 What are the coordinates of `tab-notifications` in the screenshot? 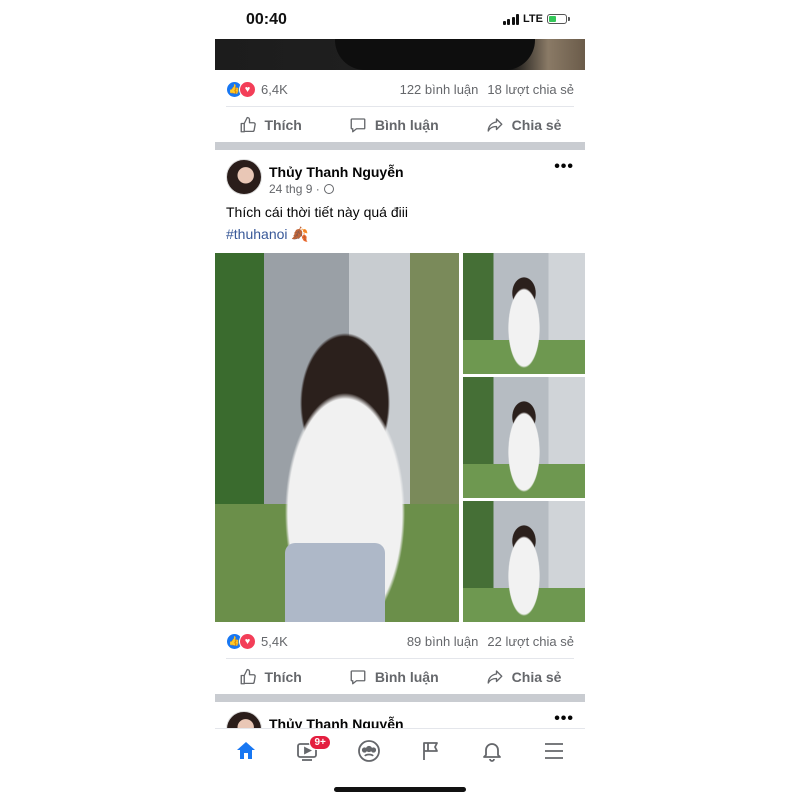 It's located at (492, 751).